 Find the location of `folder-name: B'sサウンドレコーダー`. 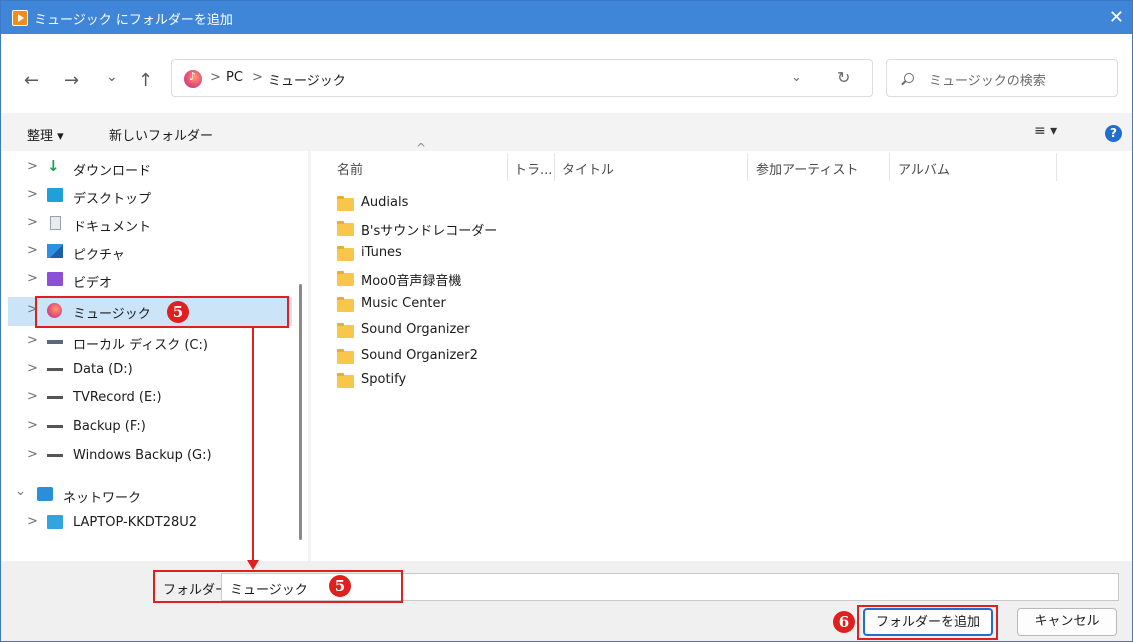

folder-name: B'sサウンドレコーダー is located at coordinates (429, 231).